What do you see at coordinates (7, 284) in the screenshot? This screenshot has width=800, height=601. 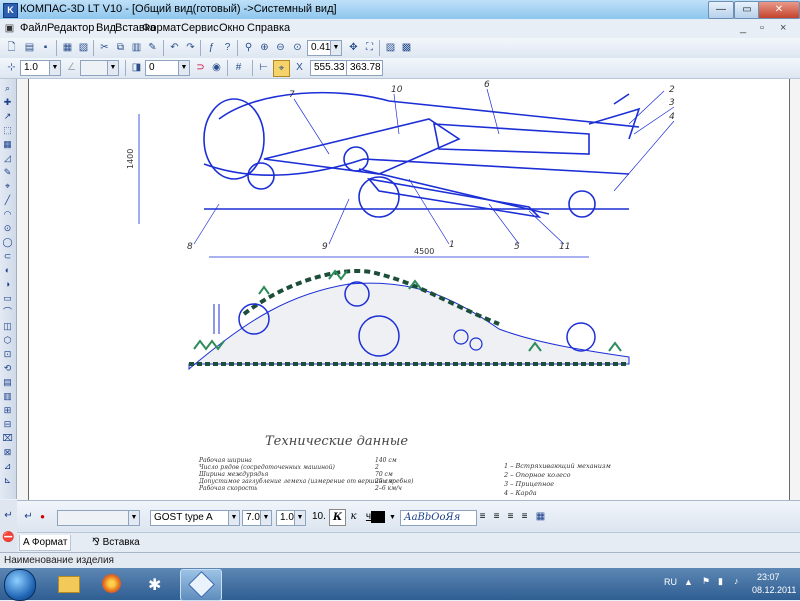 I see `chamfer-tool-icon: ◑` at bounding box center [7, 284].